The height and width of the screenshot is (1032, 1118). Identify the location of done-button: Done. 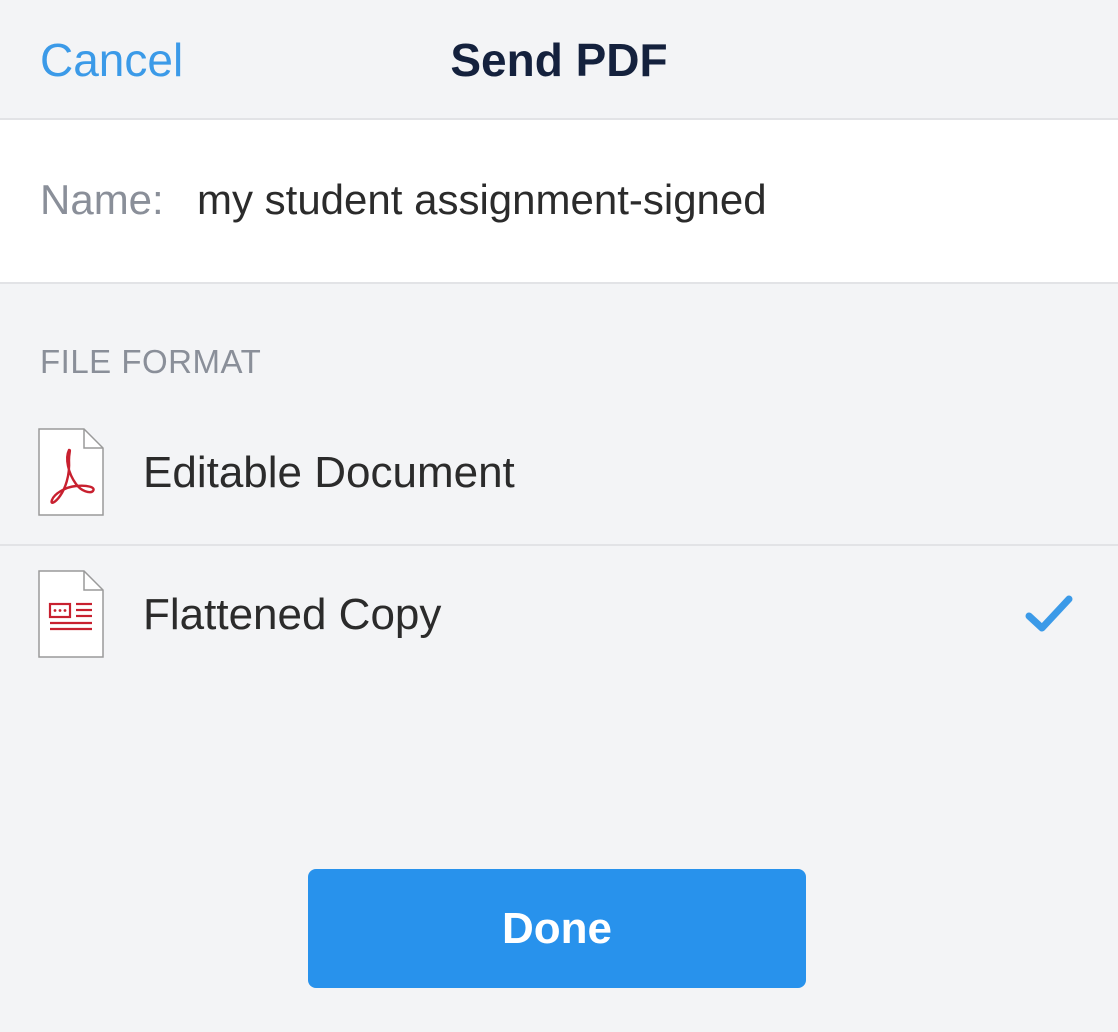
(557, 928).